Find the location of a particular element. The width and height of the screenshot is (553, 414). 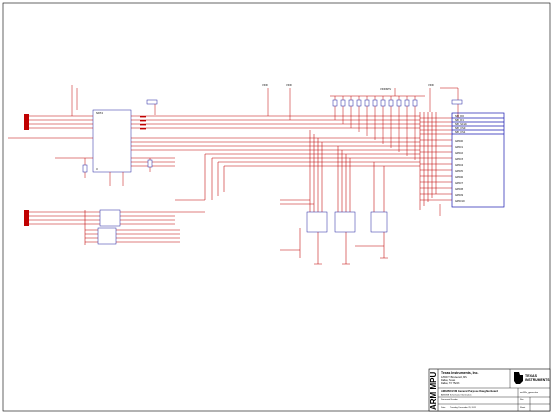

svg-text: SPI_D0 is located at coordinates (459, 116).